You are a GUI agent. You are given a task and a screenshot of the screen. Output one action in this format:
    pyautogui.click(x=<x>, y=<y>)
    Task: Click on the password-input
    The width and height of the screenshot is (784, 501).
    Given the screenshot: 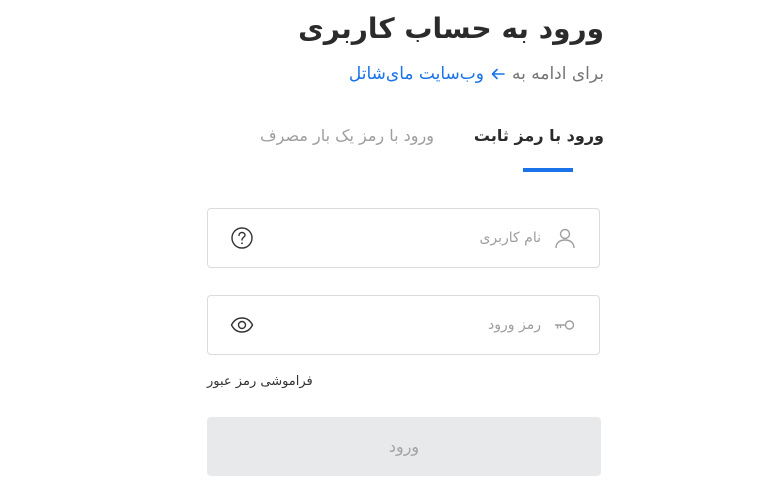 What is the action you would take?
    pyautogui.click(x=405, y=325)
    